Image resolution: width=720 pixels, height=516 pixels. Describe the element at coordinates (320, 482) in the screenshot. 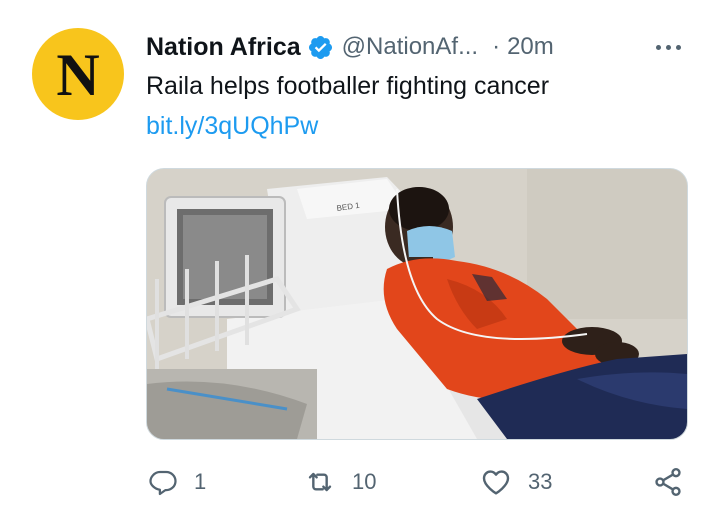

I see `retweet-icon` at that location.